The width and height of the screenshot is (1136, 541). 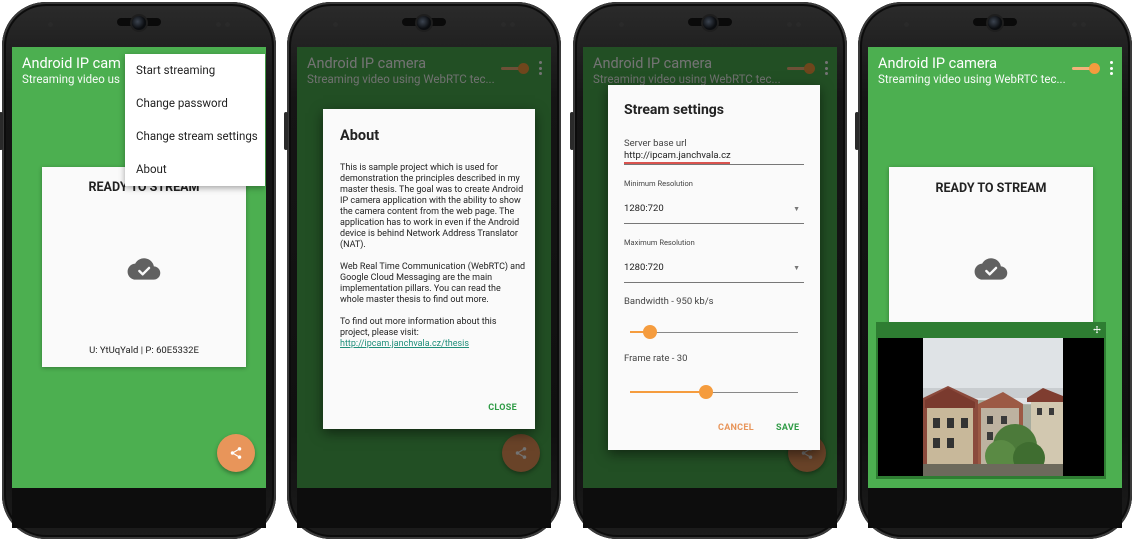 I want to click on menu-item-change-password: Change password, so click(x=195, y=103).